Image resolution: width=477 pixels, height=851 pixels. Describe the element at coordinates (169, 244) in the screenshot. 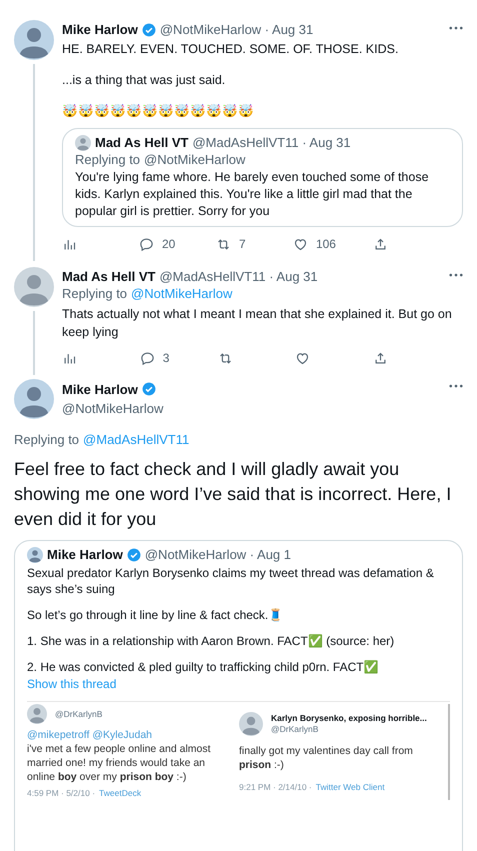

I see `action-count: 20` at that location.